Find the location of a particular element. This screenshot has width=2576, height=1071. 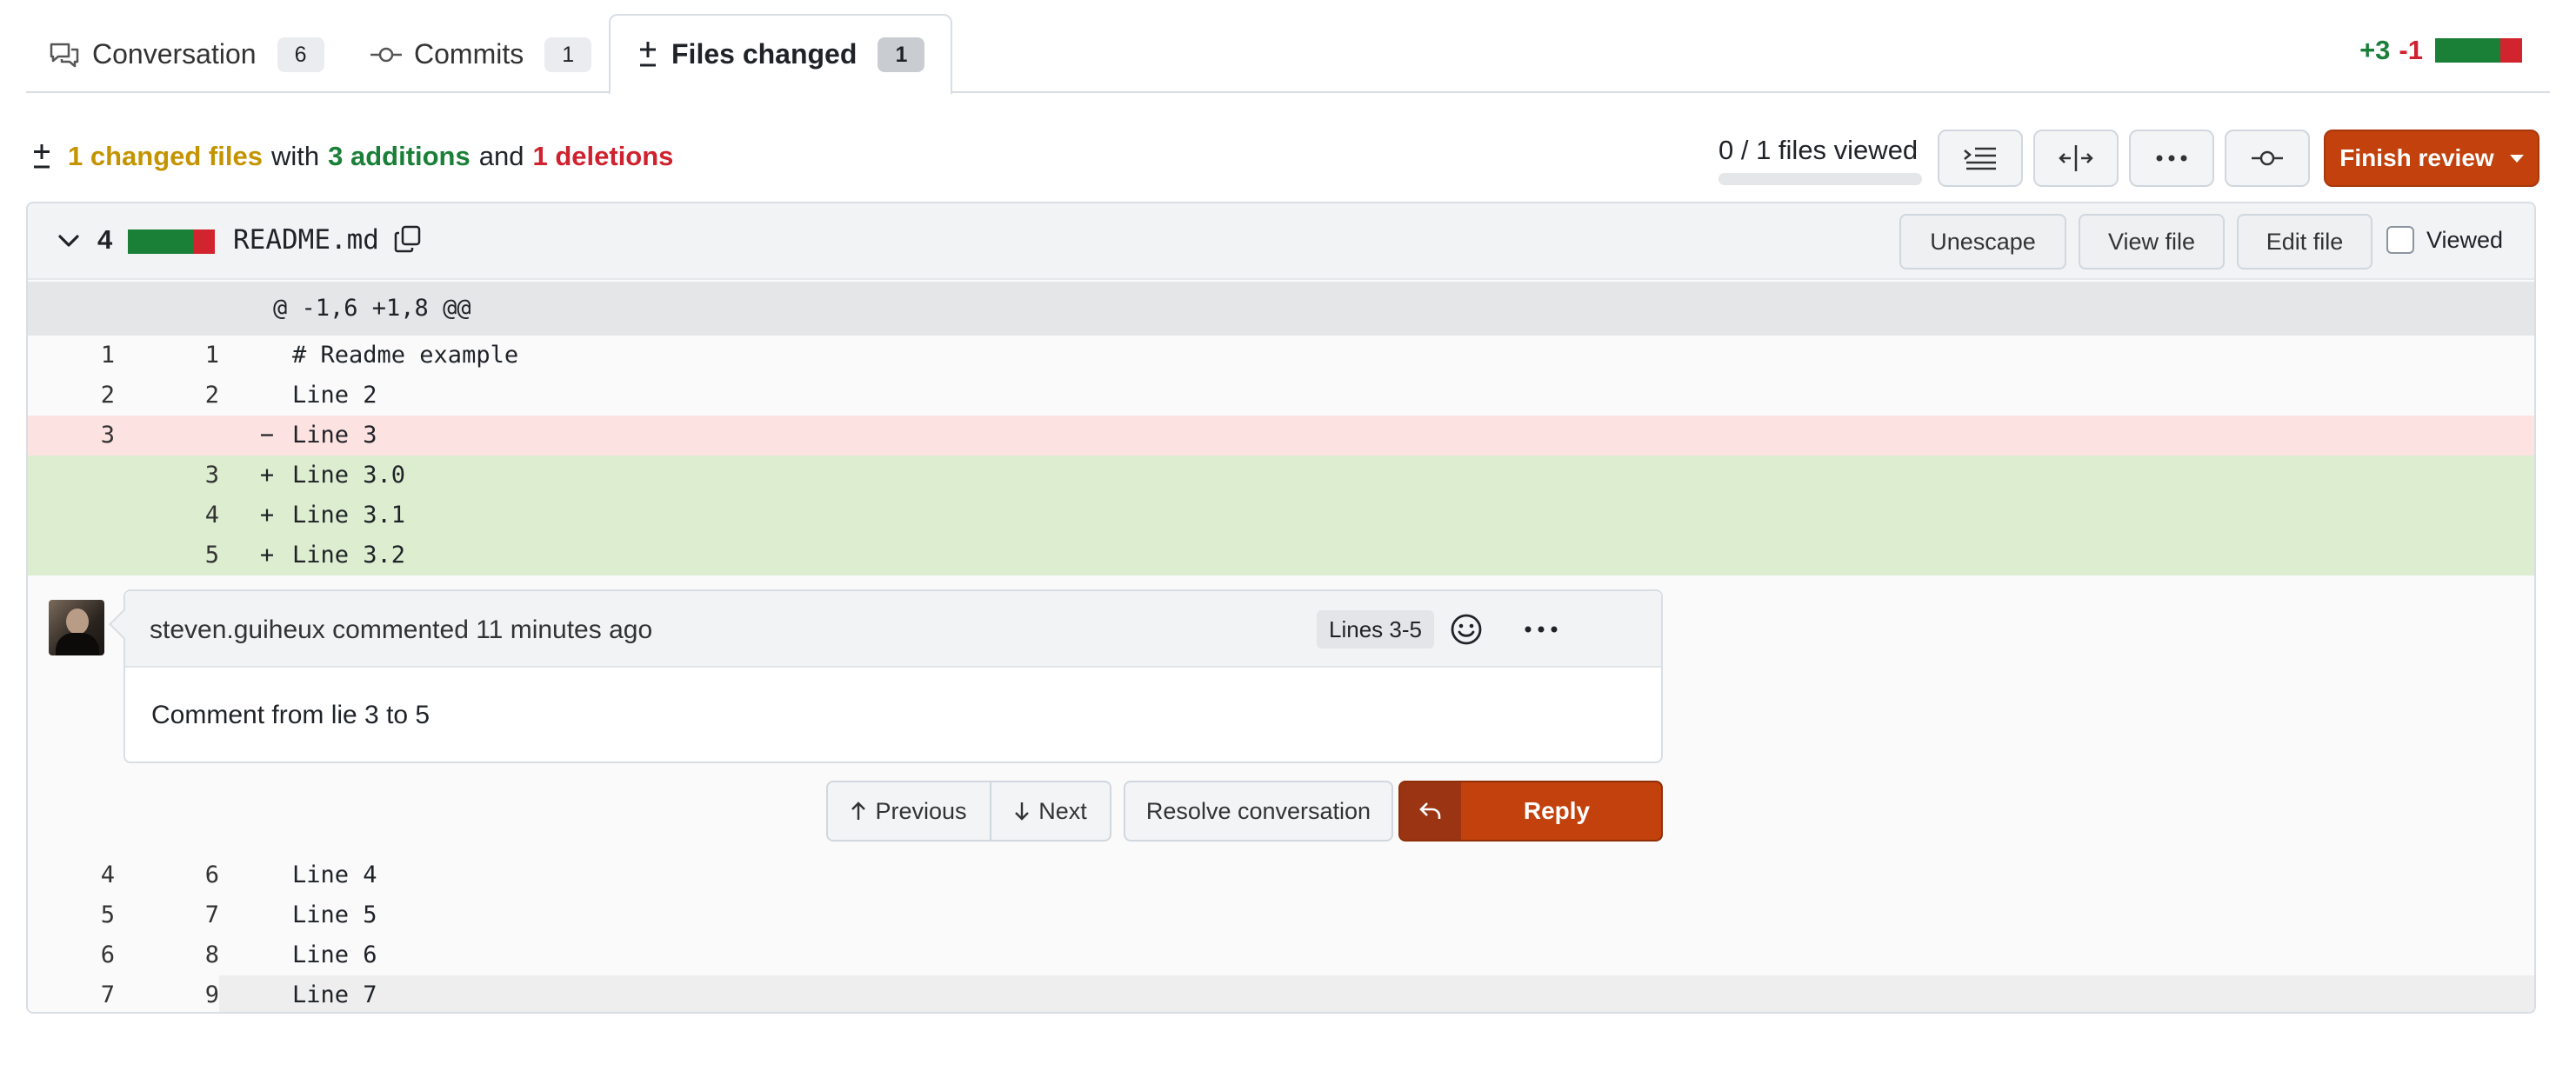

code-text: Line 4 is located at coordinates (334, 874).